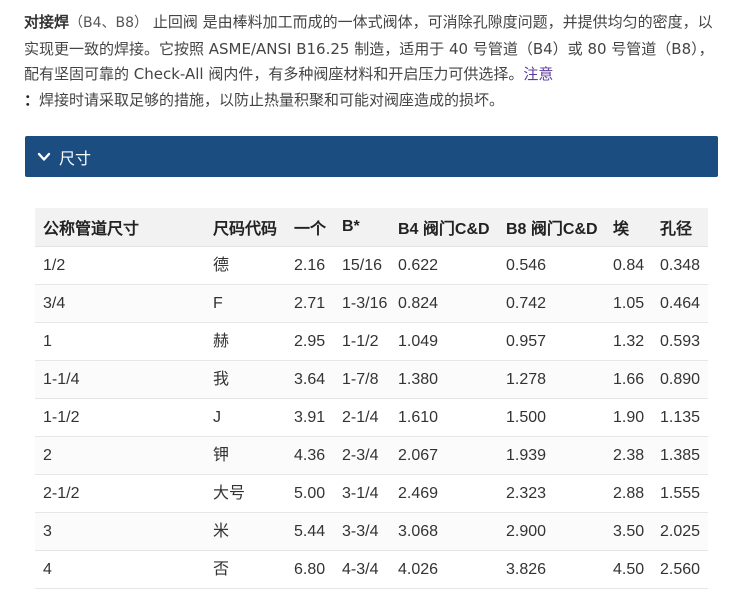 This screenshot has height=612, width=755. What do you see at coordinates (680, 265) in the screenshot?
I see `cell-bore: 0.348` at bounding box center [680, 265].